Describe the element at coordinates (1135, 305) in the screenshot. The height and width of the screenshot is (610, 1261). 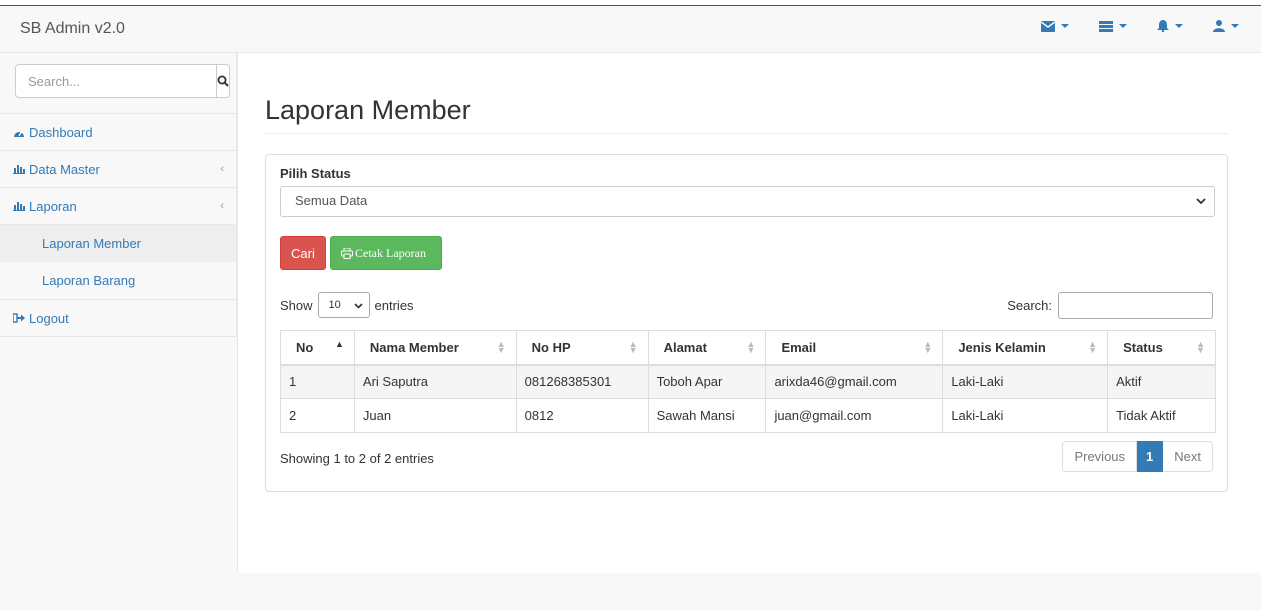
I see `table-search-input` at that location.